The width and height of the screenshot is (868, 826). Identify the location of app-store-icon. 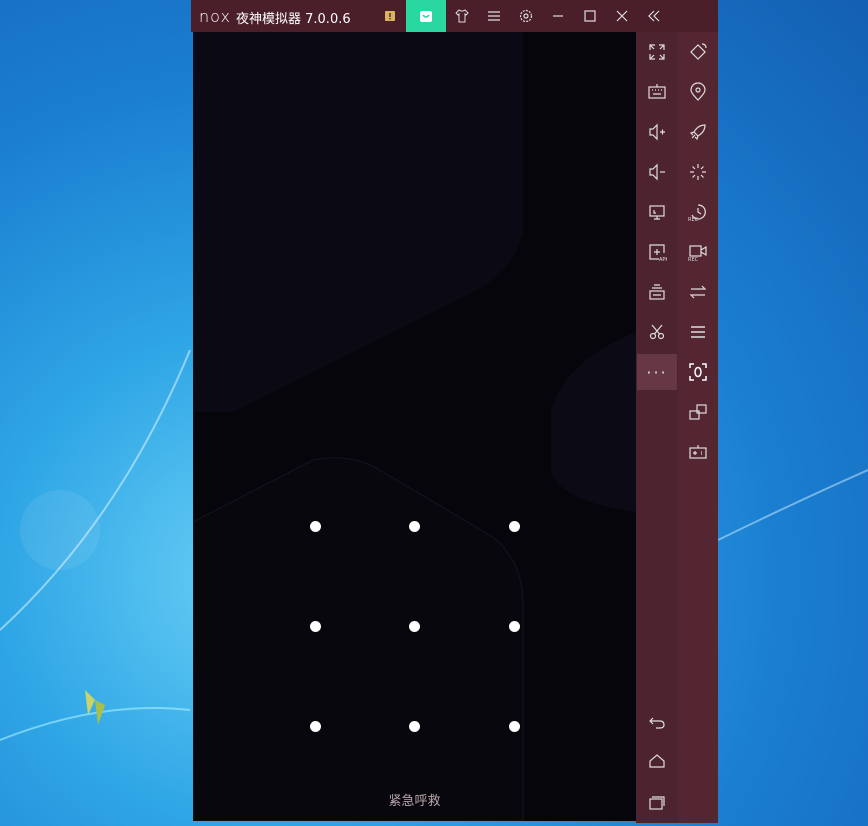
(426, 16).